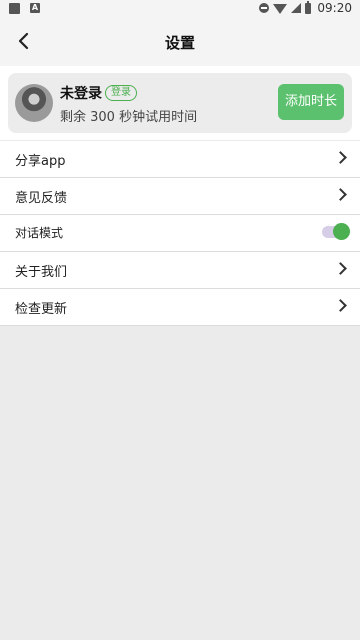 The width and height of the screenshot is (360, 640). I want to click on login-button: 登录, so click(121, 93).